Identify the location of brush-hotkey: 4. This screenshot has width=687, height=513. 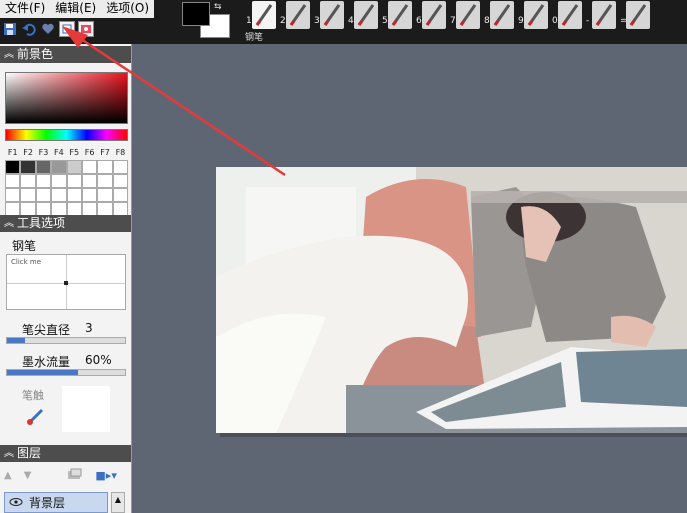
(351, 21).